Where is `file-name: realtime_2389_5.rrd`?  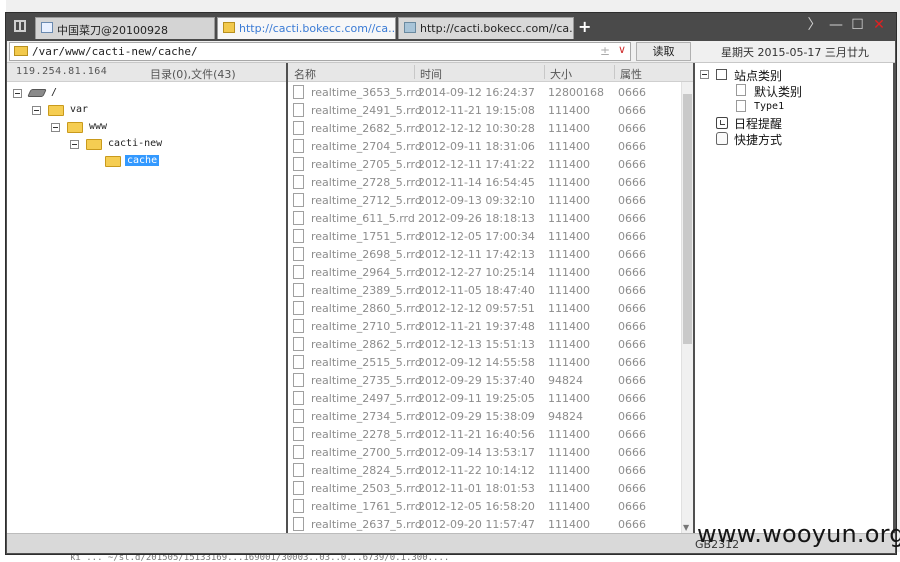 file-name: realtime_2389_5.rrd is located at coordinates (366, 290).